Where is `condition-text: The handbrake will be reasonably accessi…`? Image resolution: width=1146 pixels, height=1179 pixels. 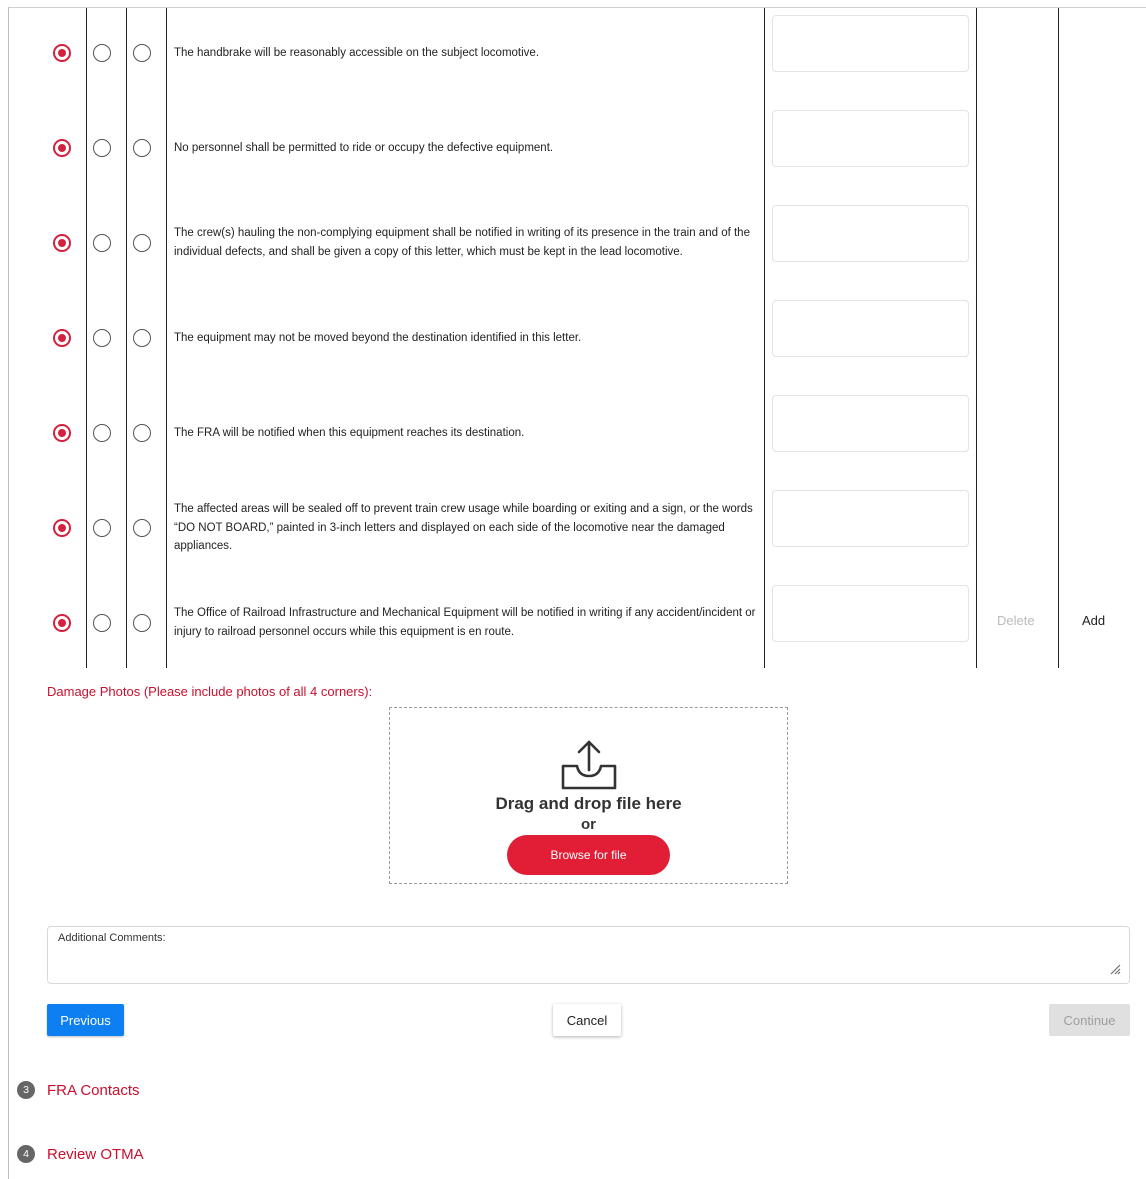 condition-text: The handbrake will be reasonably accessi… is located at coordinates (357, 52).